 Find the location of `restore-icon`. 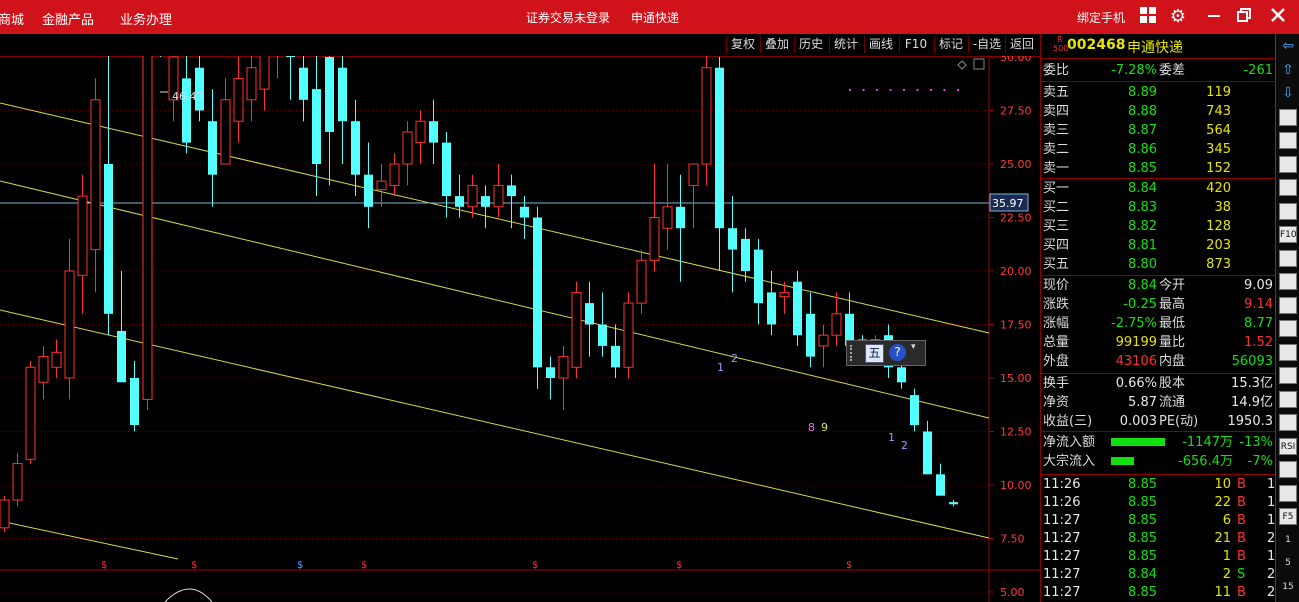

restore-icon is located at coordinates (1244, 17).